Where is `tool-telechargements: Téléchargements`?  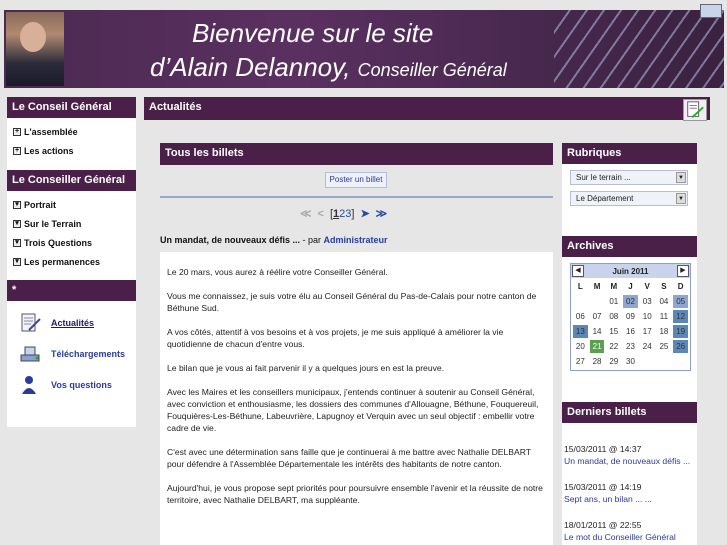
tool-telechargements: Téléchargements is located at coordinates (71, 353).